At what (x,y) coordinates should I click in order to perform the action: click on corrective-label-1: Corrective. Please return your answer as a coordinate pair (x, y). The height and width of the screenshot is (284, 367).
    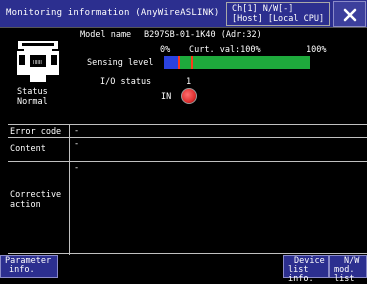
    Looking at the image, I should click on (36, 195).